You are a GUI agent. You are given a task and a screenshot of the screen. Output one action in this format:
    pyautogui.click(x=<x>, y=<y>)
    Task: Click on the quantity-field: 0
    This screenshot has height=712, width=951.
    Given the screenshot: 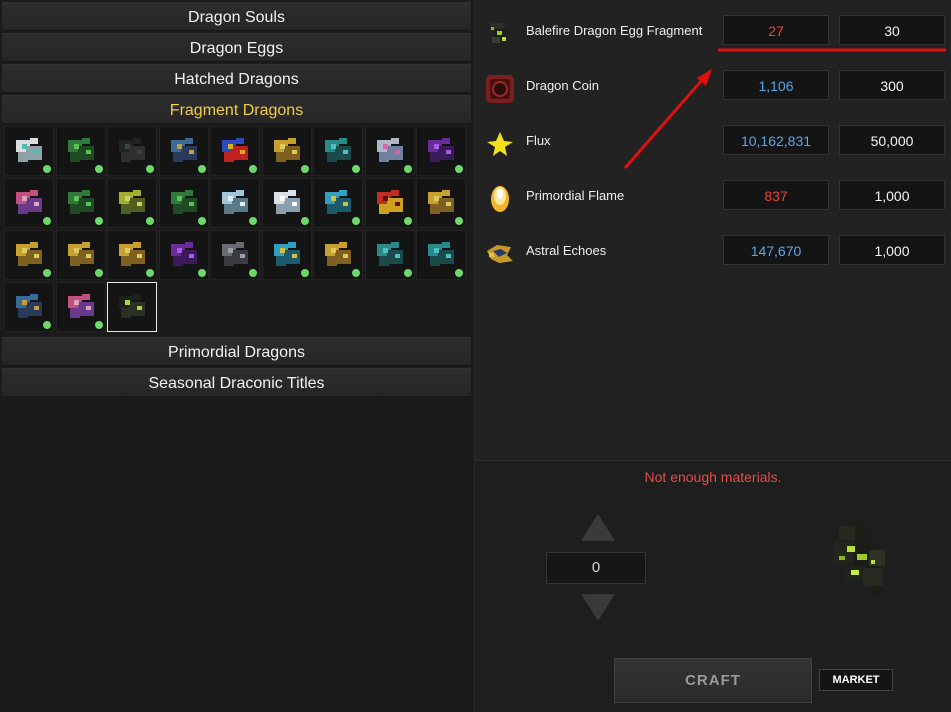 What is the action you would take?
    pyautogui.click(x=596, y=568)
    